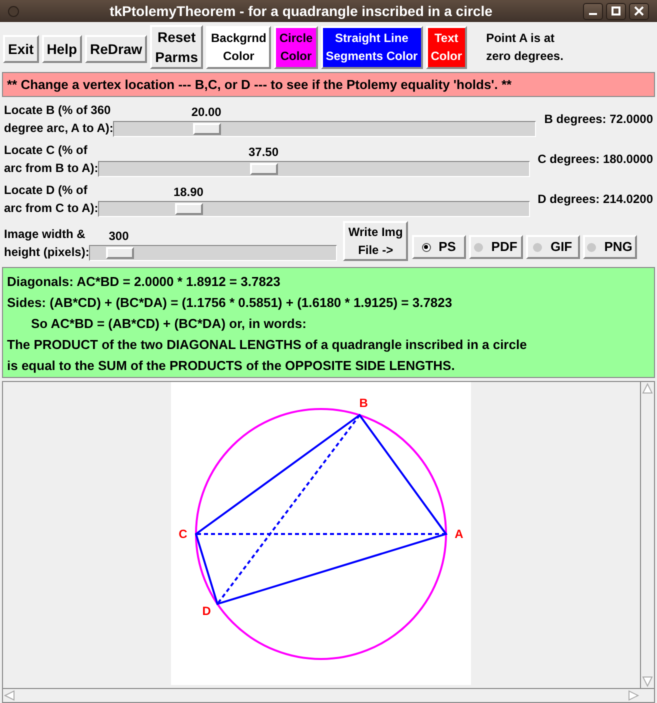 The width and height of the screenshot is (657, 703). I want to click on note-text: Point A is at zero degrees., so click(525, 47).